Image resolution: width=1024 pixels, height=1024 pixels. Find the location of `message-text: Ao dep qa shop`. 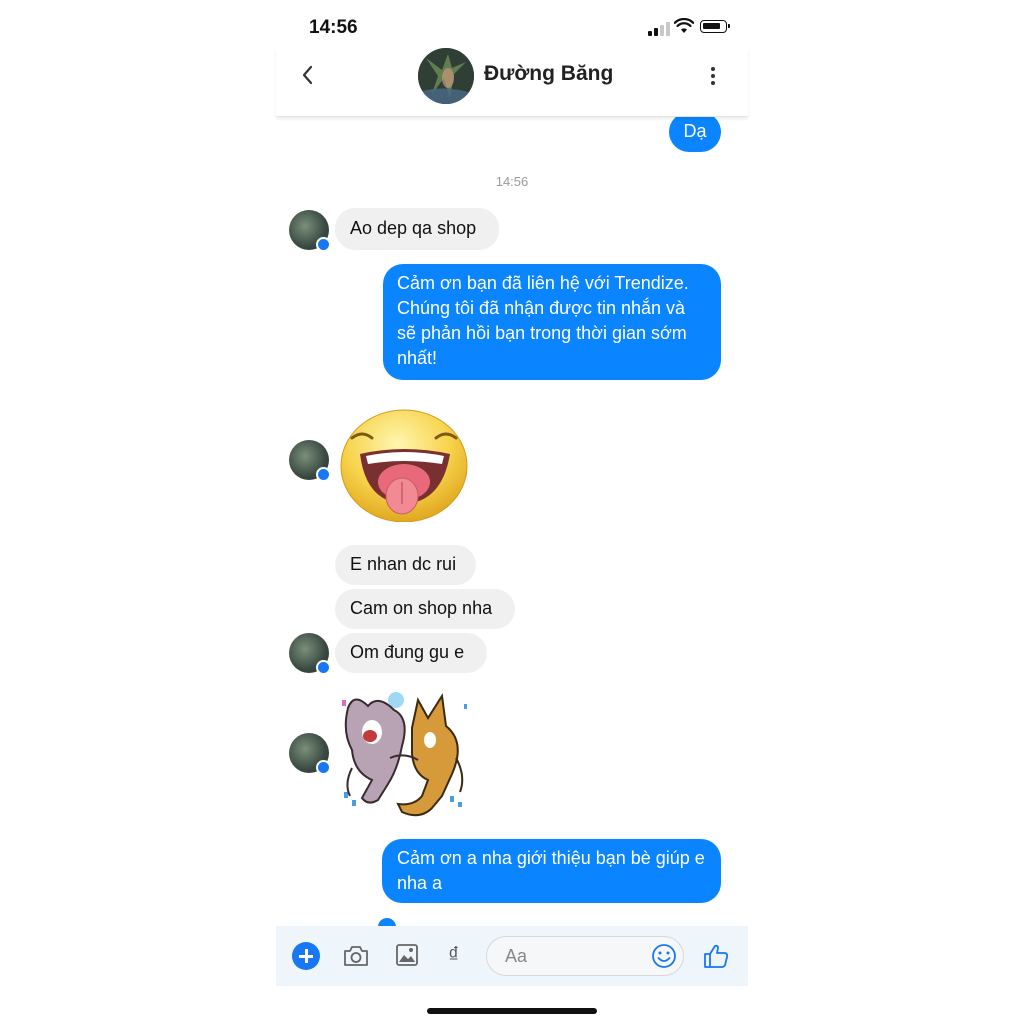

message-text: Ao dep qa shop is located at coordinates (413, 228).